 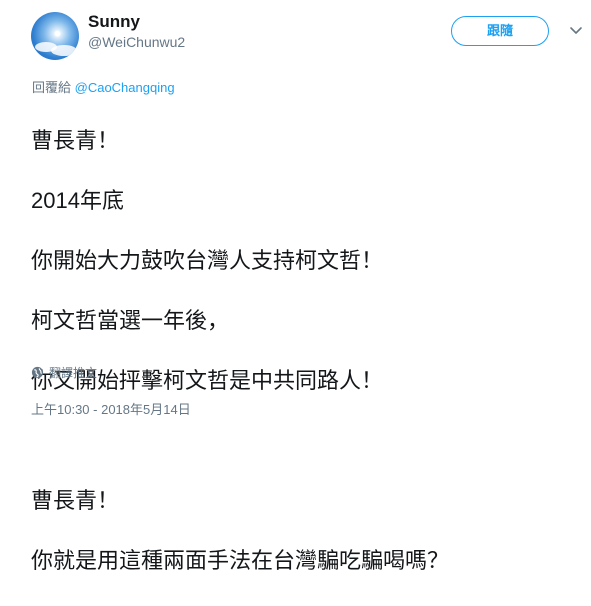 I want to click on tweet-line: 柯文哲當選一年後，, so click(x=130, y=320).